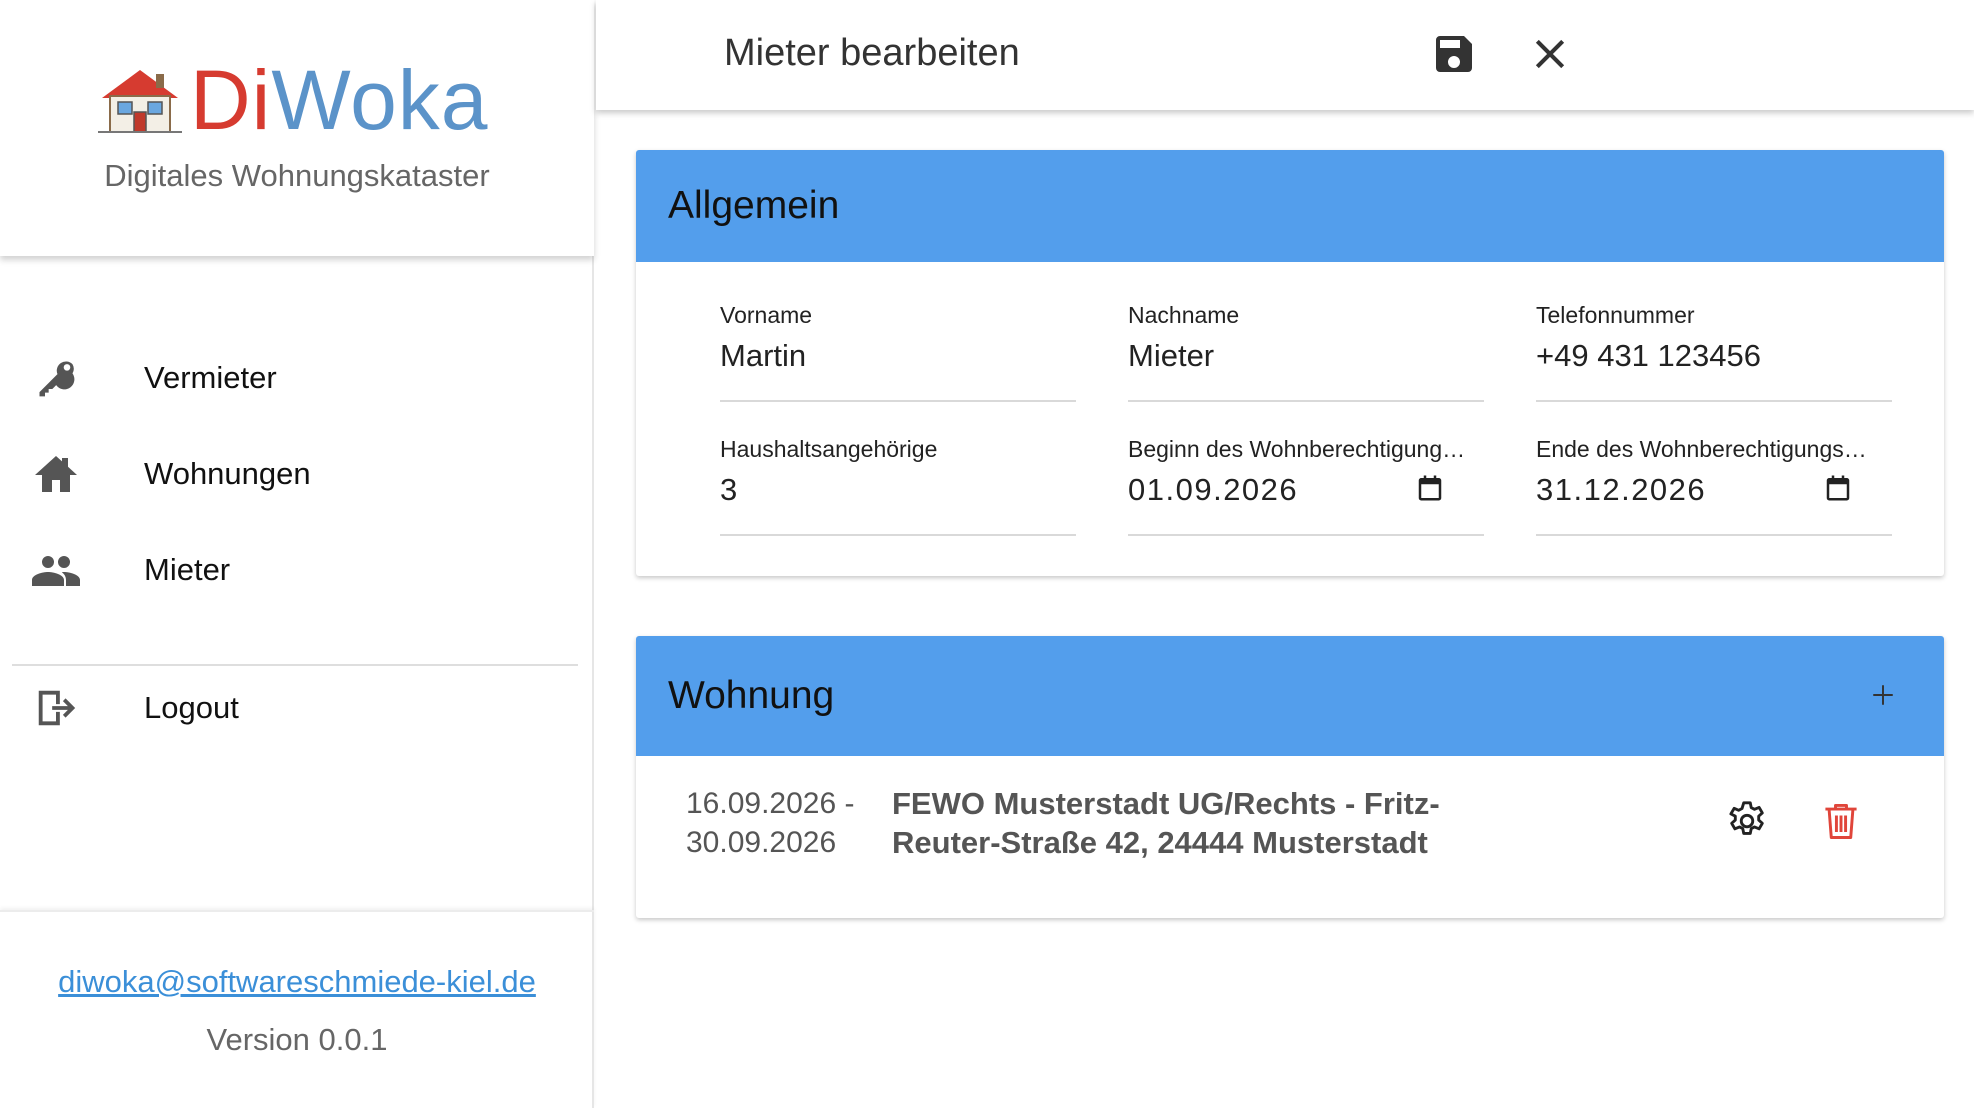 This screenshot has height=1108, width=1974. What do you see at coordinates (295, 665) in the screenshot?
I see `nav-divider` at bounding box center [295, 665].